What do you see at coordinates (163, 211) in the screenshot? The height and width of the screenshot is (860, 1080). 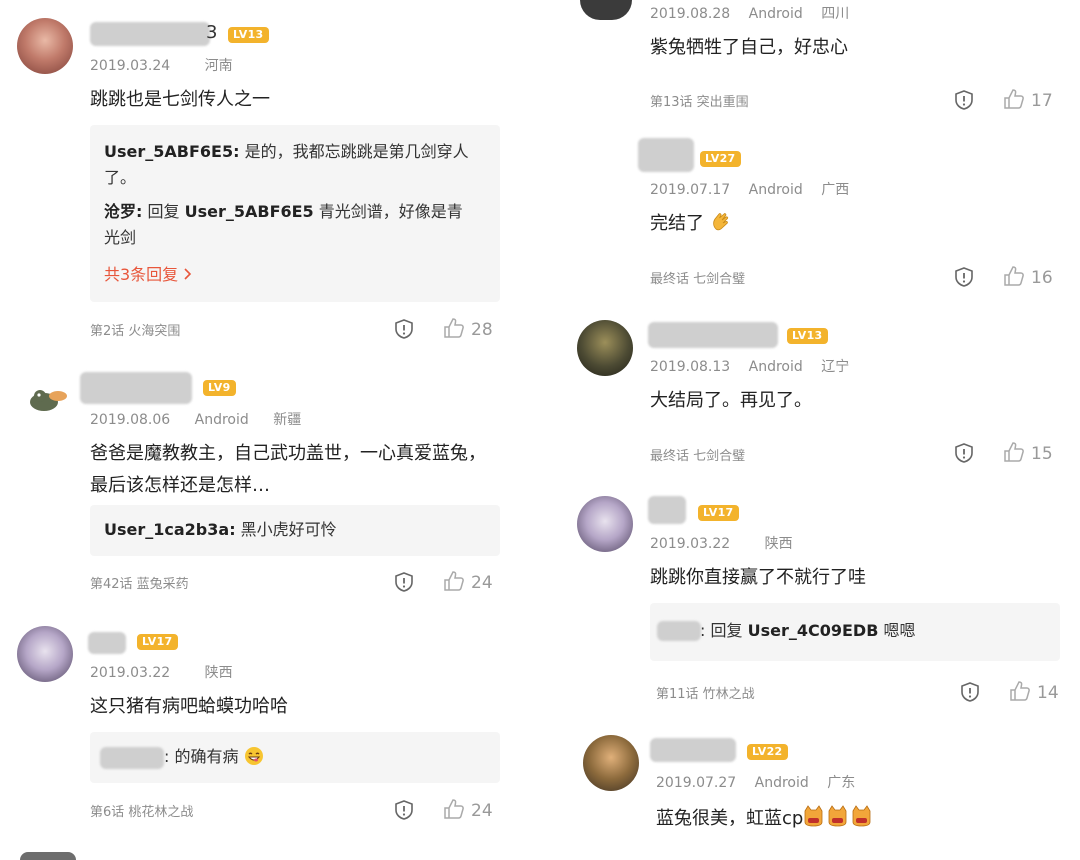 I see `reply-text: 回复` at bounding box center [163, 211].